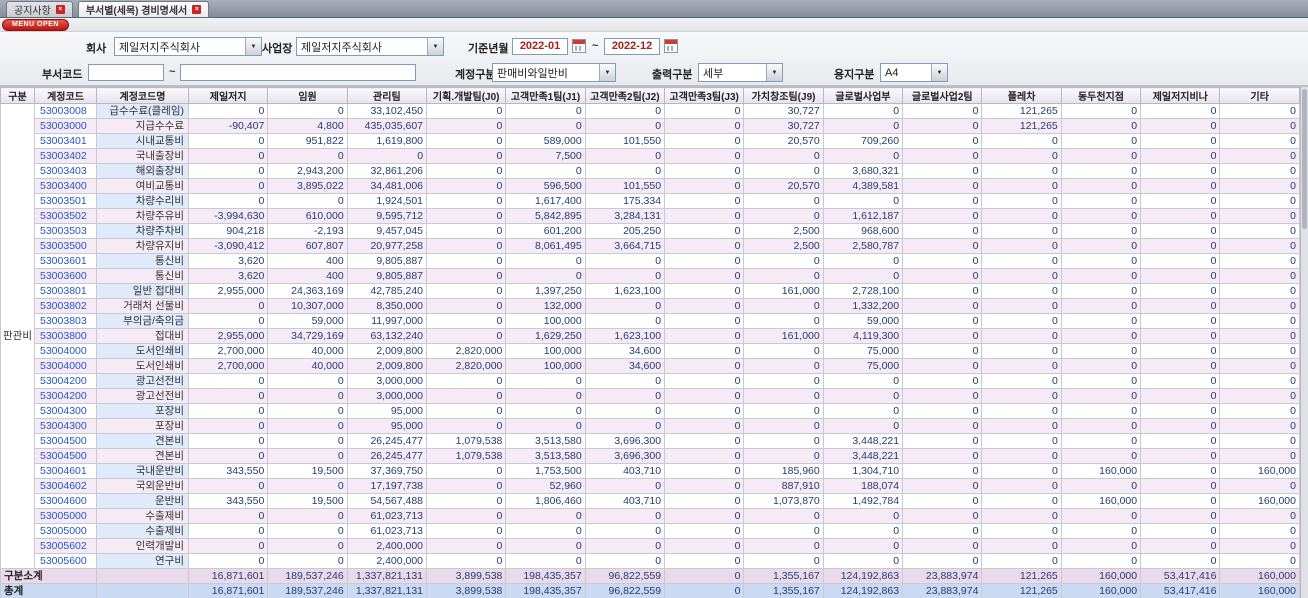  I want to click on account-code-cell: 53005600, so click(65, 561).